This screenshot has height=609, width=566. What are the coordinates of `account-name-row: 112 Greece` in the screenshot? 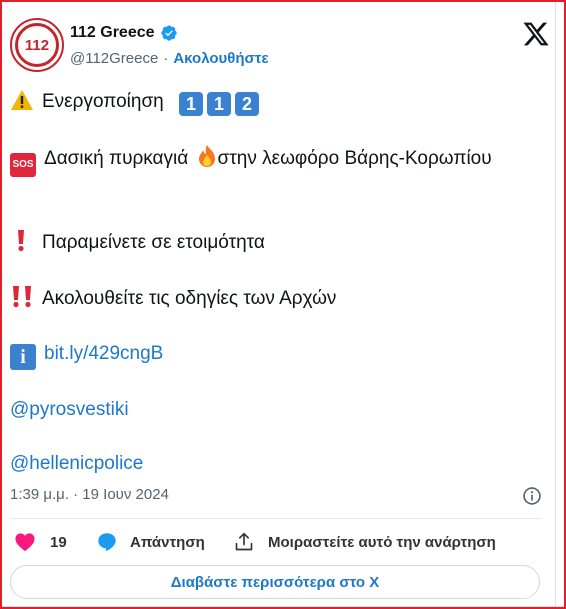 It's located at (124, 33).